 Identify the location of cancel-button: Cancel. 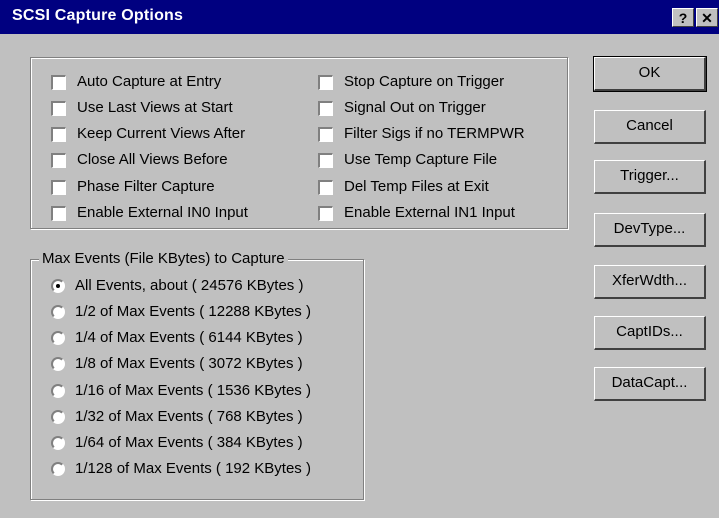
(650, 127).